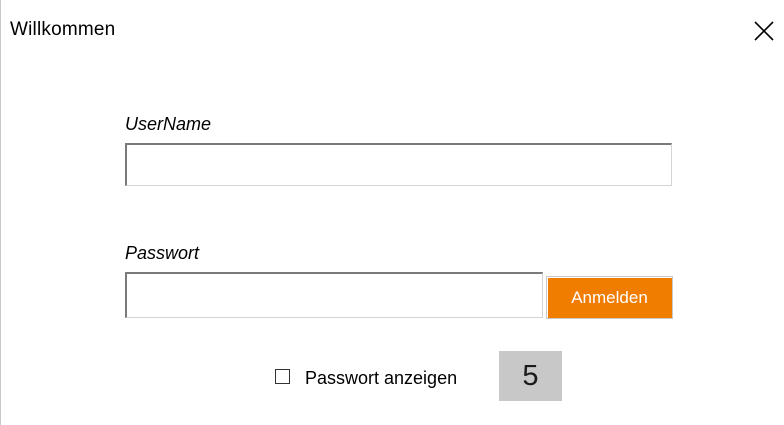 The height and width of the screenshot is (425, 784). I want to click on close-icon, so click(764, 31).